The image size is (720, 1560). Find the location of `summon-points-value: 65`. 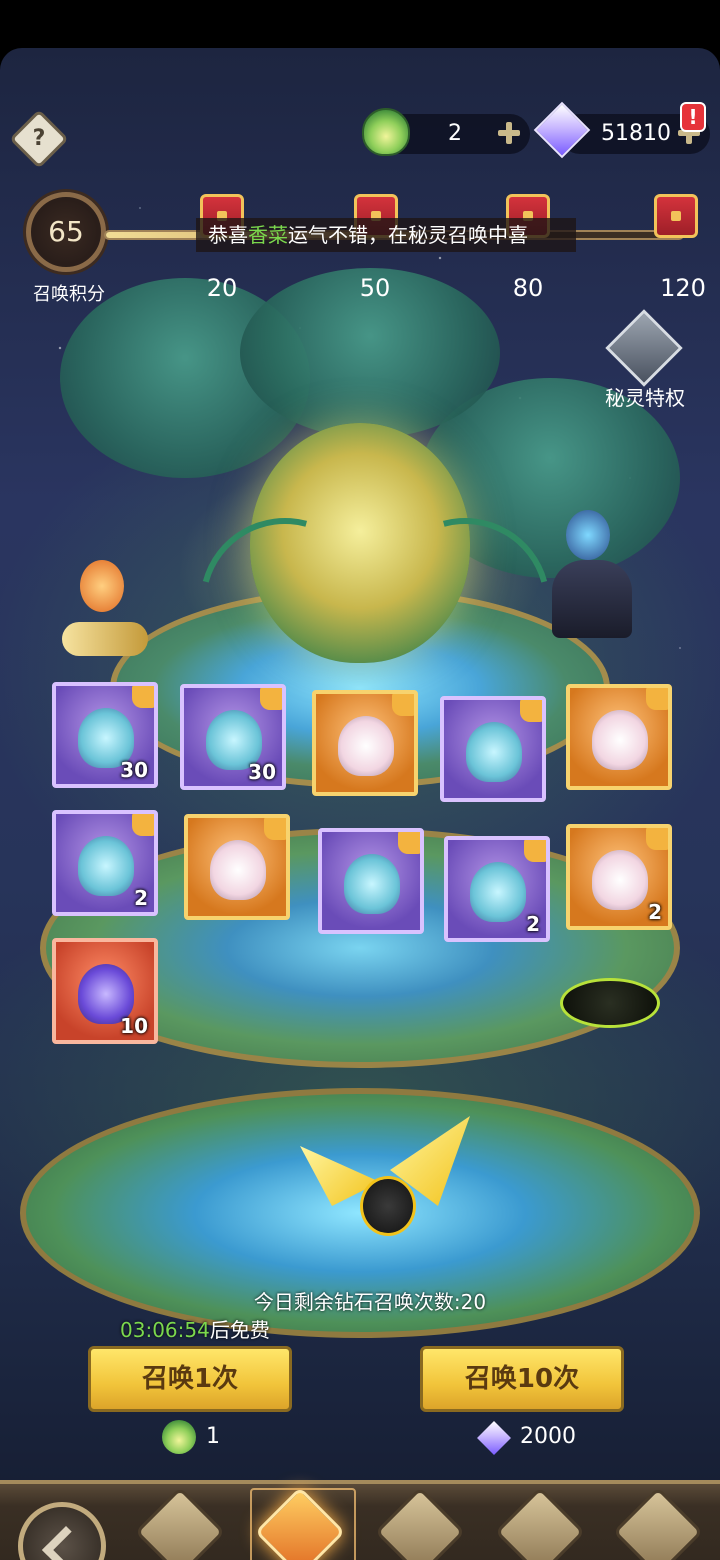

summon-points-value: 65 is located at coordinates (66, 231).